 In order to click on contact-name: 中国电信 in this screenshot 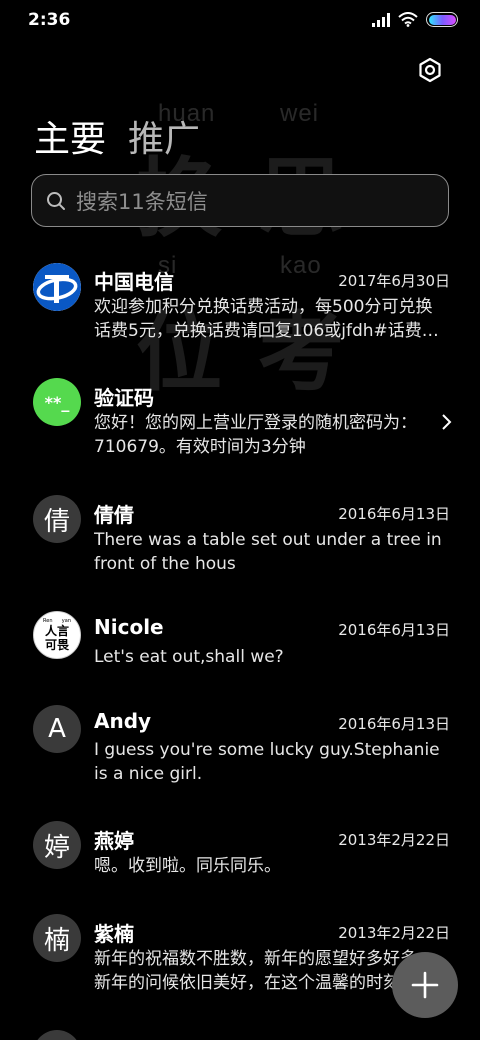, I will do `click(134, 282)`.